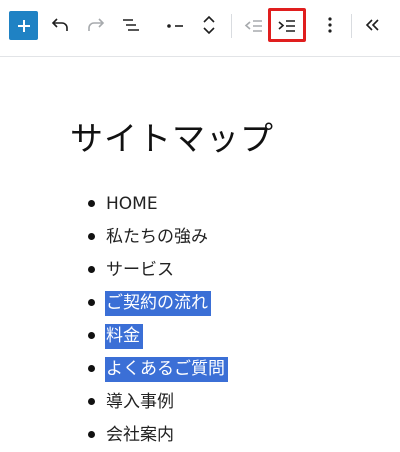 The width and height of the screenshot is (400, 452). I want to click on page-title: サイトマップ, so click(172, 136).